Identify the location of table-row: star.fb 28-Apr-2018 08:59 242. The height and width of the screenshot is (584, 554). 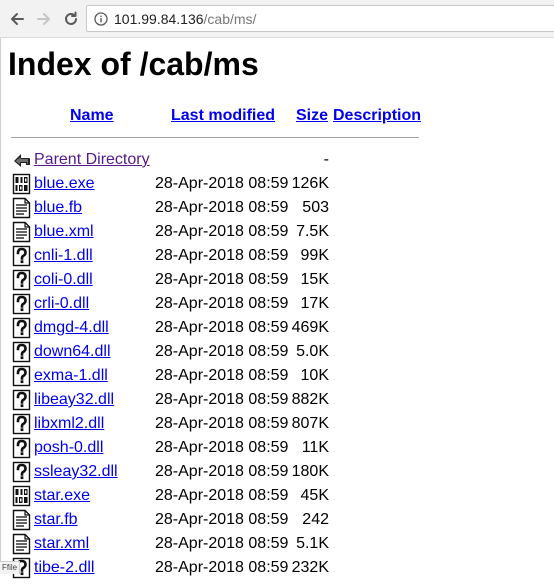
(277, 520).